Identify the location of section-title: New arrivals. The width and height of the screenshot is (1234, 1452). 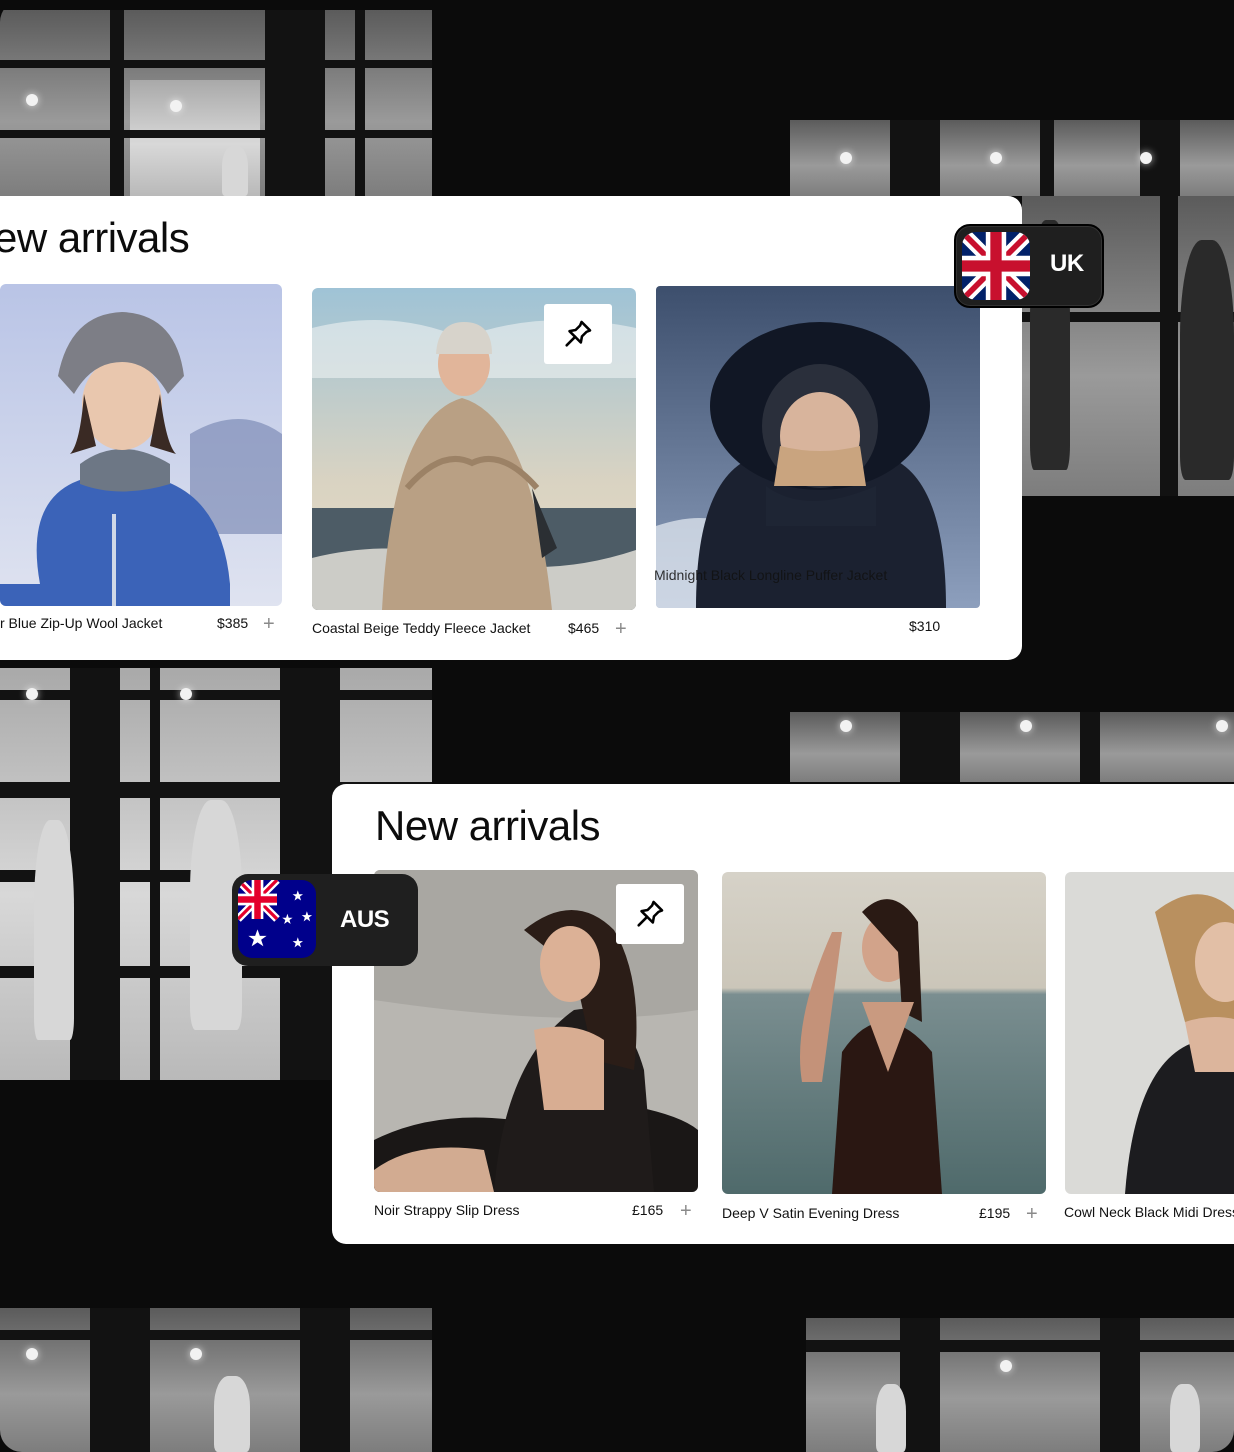
(488, 825).